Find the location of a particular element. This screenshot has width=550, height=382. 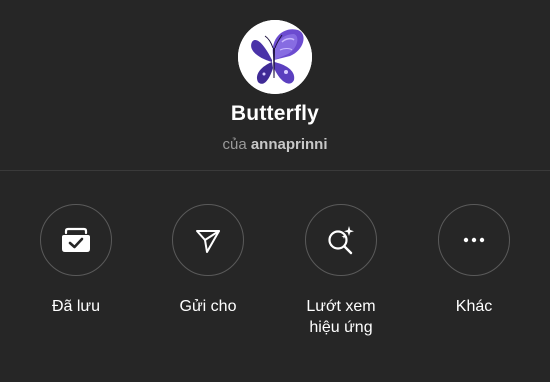

saved-label: Đã lưu is located at coordinates (76, 306).